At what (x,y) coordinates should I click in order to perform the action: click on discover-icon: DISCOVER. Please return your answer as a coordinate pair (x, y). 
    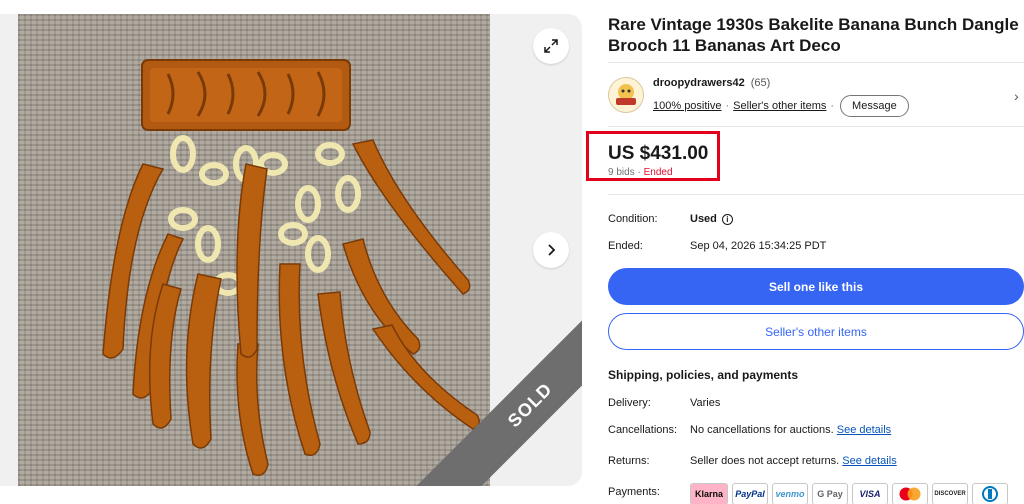
    Looking at the image, I should click on (950, 493).